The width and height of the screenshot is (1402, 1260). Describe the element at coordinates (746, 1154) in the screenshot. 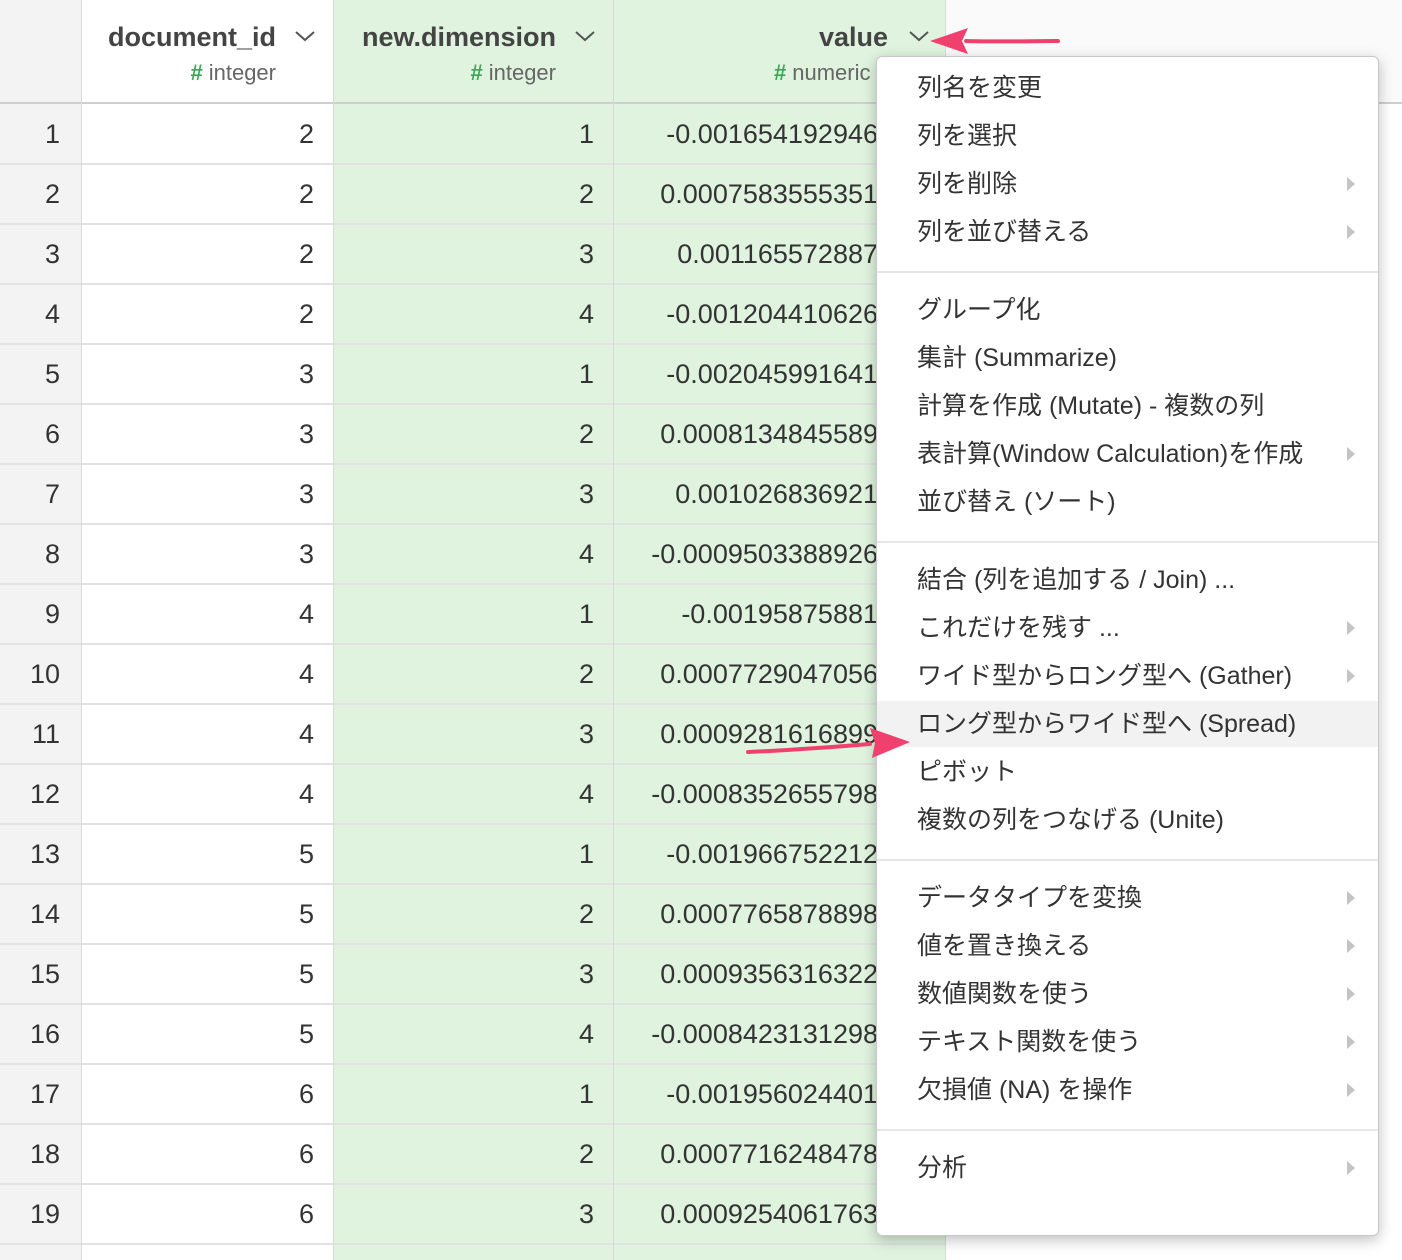

I see `value-cell: 0.0007716248478` at that location.